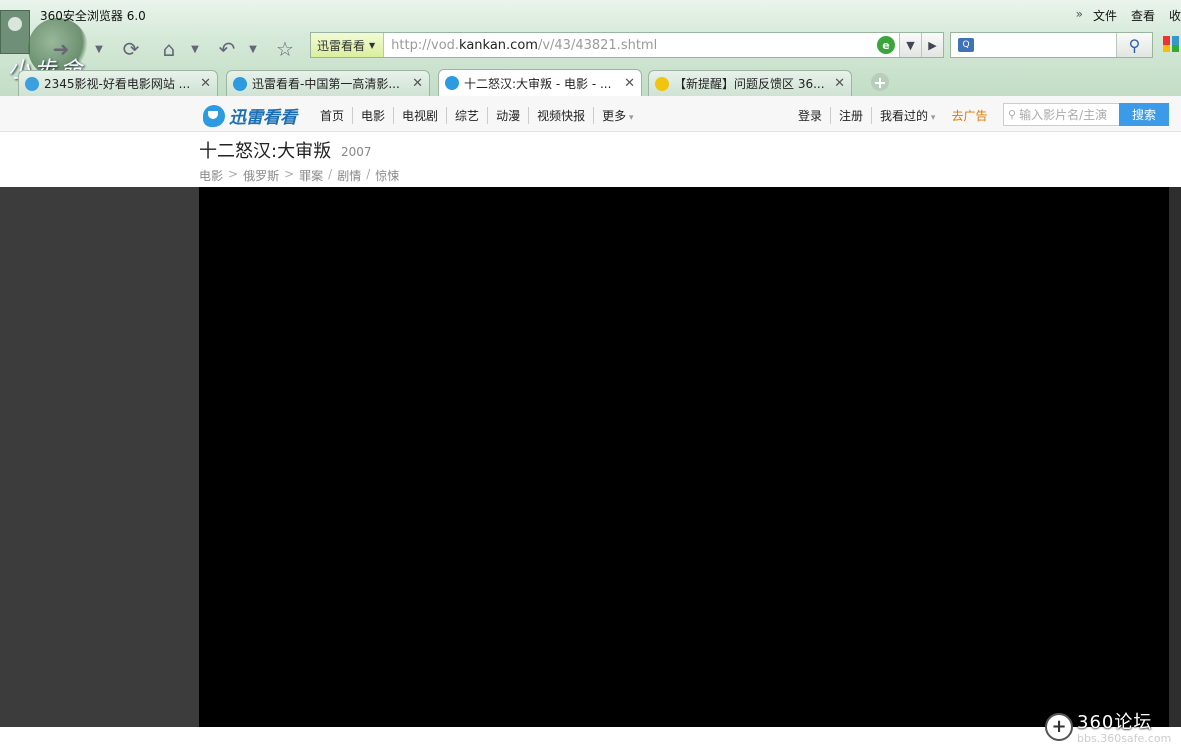 The height and width of the screenshot is (746, 1181). Describe the element at coordinates (850, 115) in the screenshot. I see `register-link: 注册` at that location.